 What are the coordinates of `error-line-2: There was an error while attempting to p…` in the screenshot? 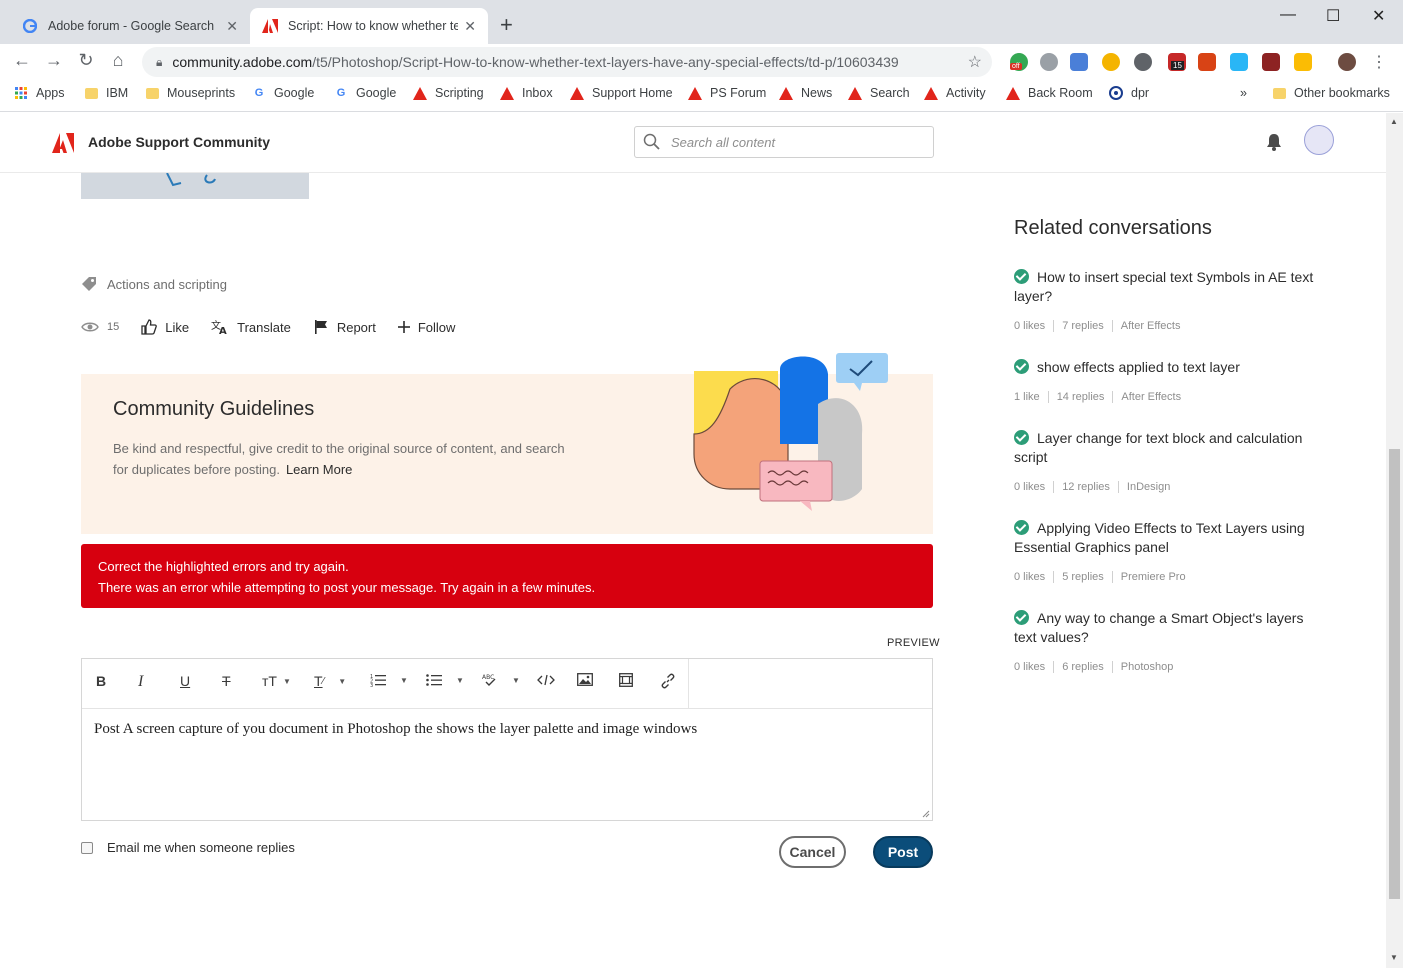 It's located at (347, 587).